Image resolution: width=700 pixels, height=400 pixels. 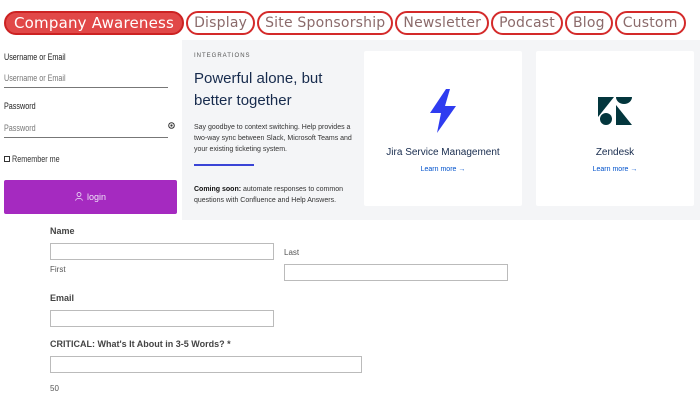 I want to click on coming-soon-bold: Coming soon:, so click(x=218, y=189).